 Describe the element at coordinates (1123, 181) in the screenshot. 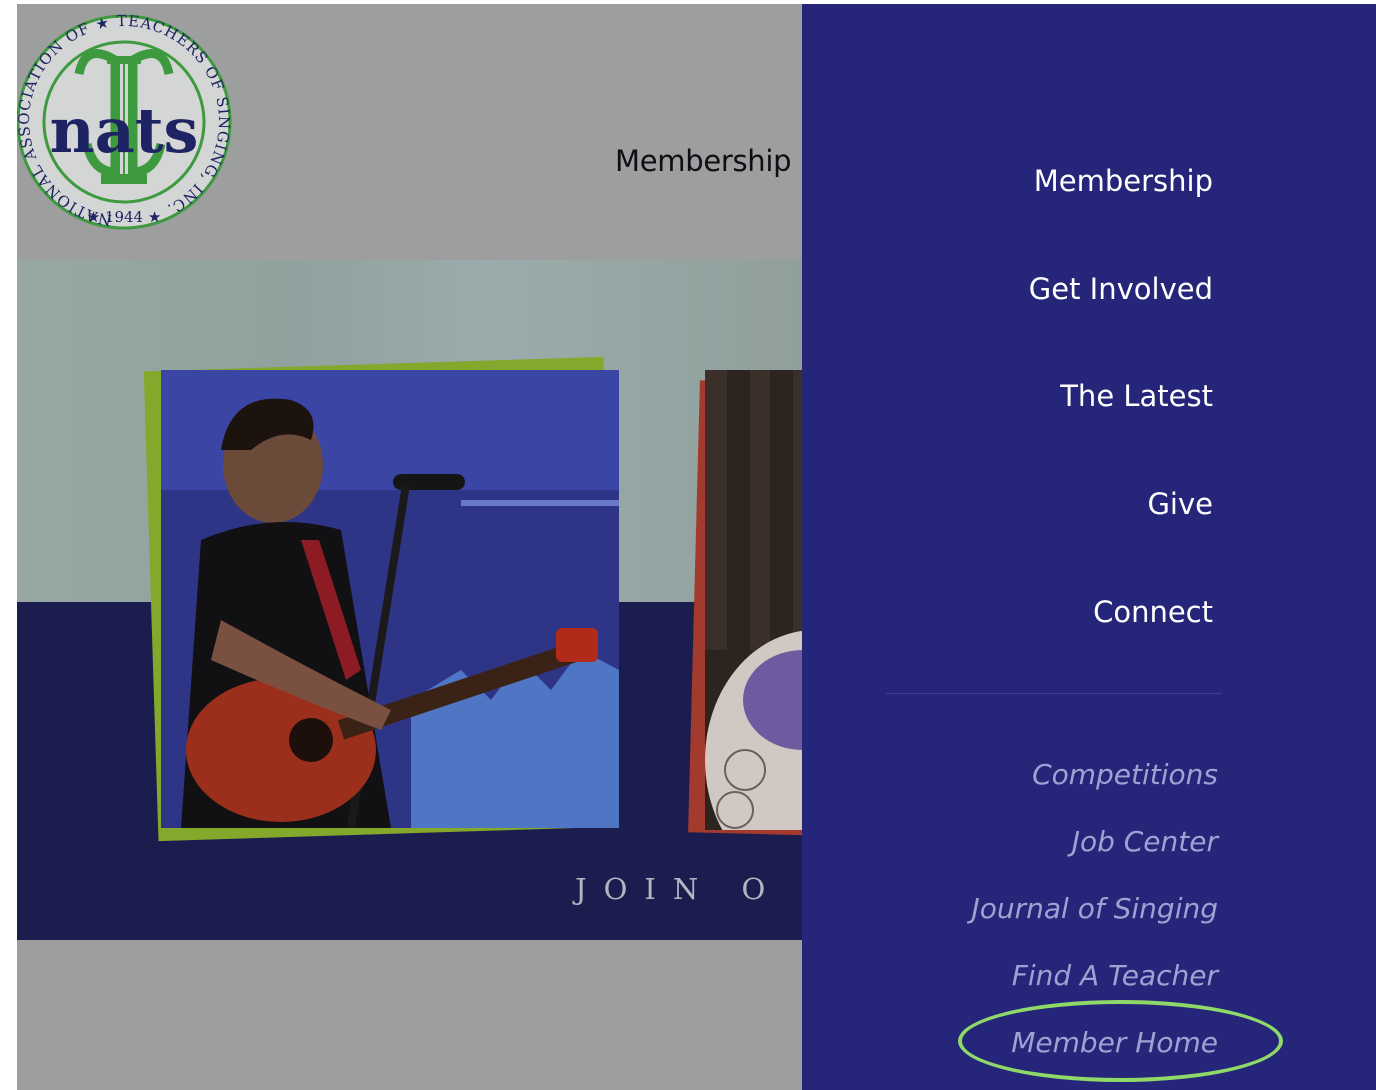

I see `drawer-item-membership: Membership` at that location.